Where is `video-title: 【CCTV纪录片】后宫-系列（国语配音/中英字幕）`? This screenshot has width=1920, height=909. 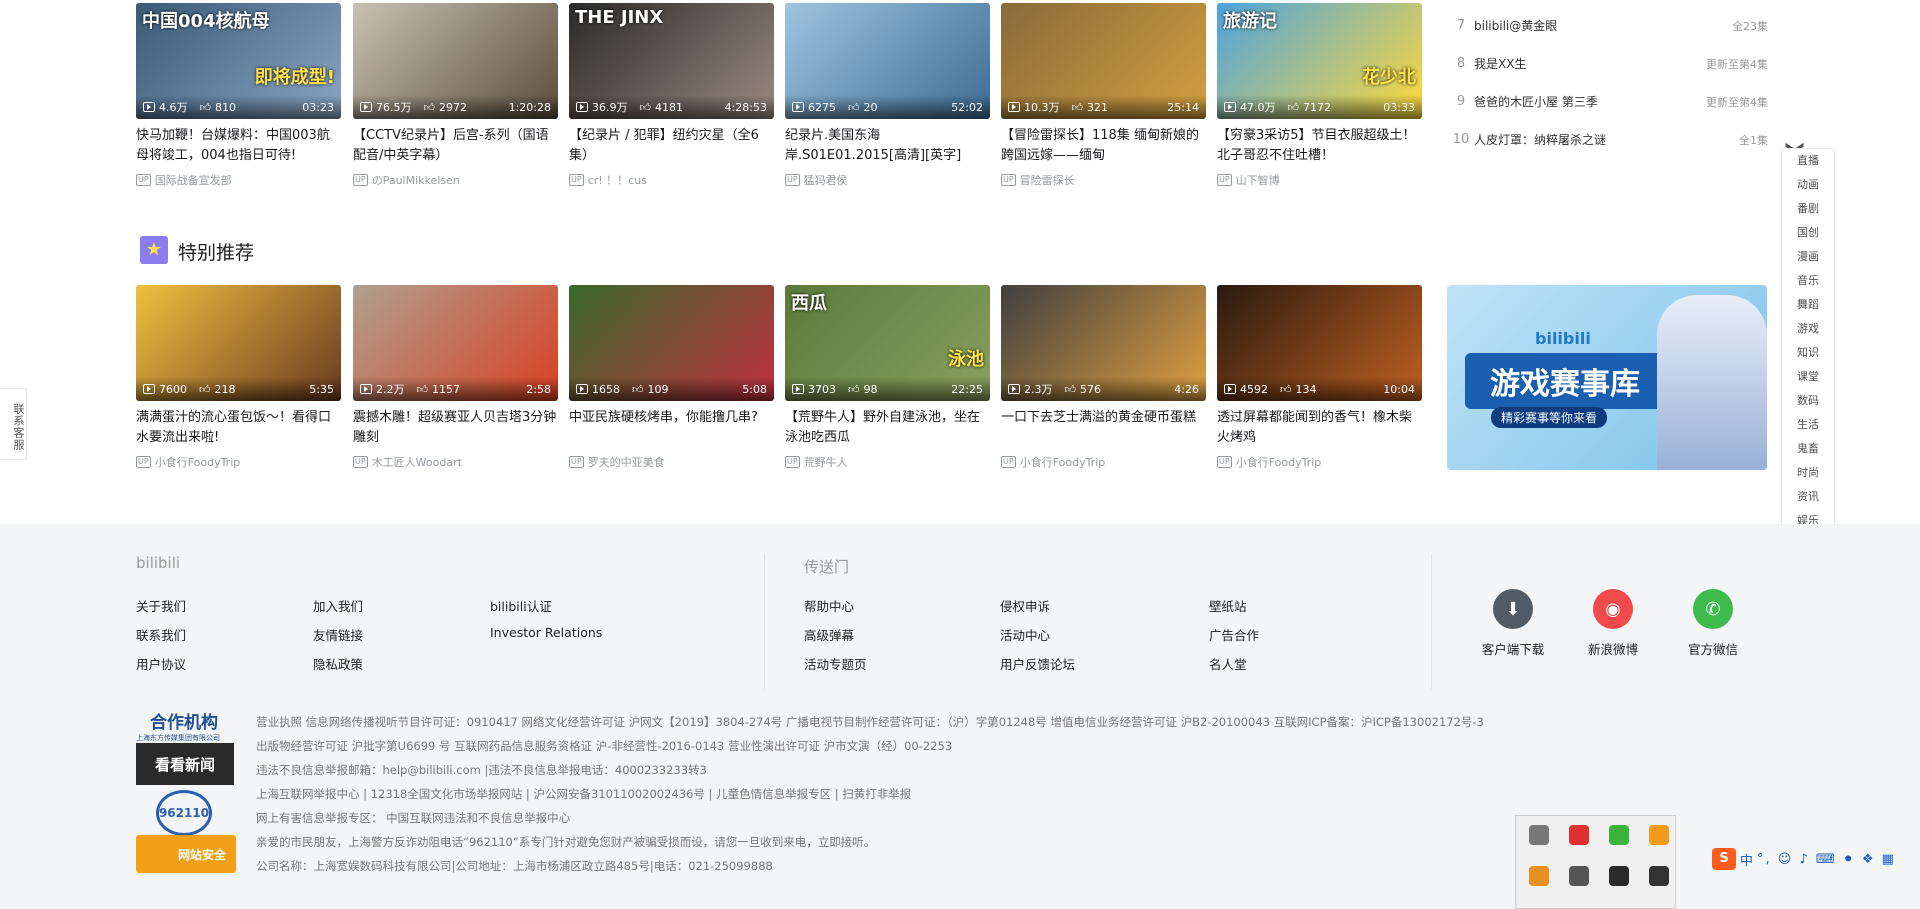 video-title: 【CCTV纪录片】后宫-系列（国语配音/中英字幕） is located at coordinates (455, 146).